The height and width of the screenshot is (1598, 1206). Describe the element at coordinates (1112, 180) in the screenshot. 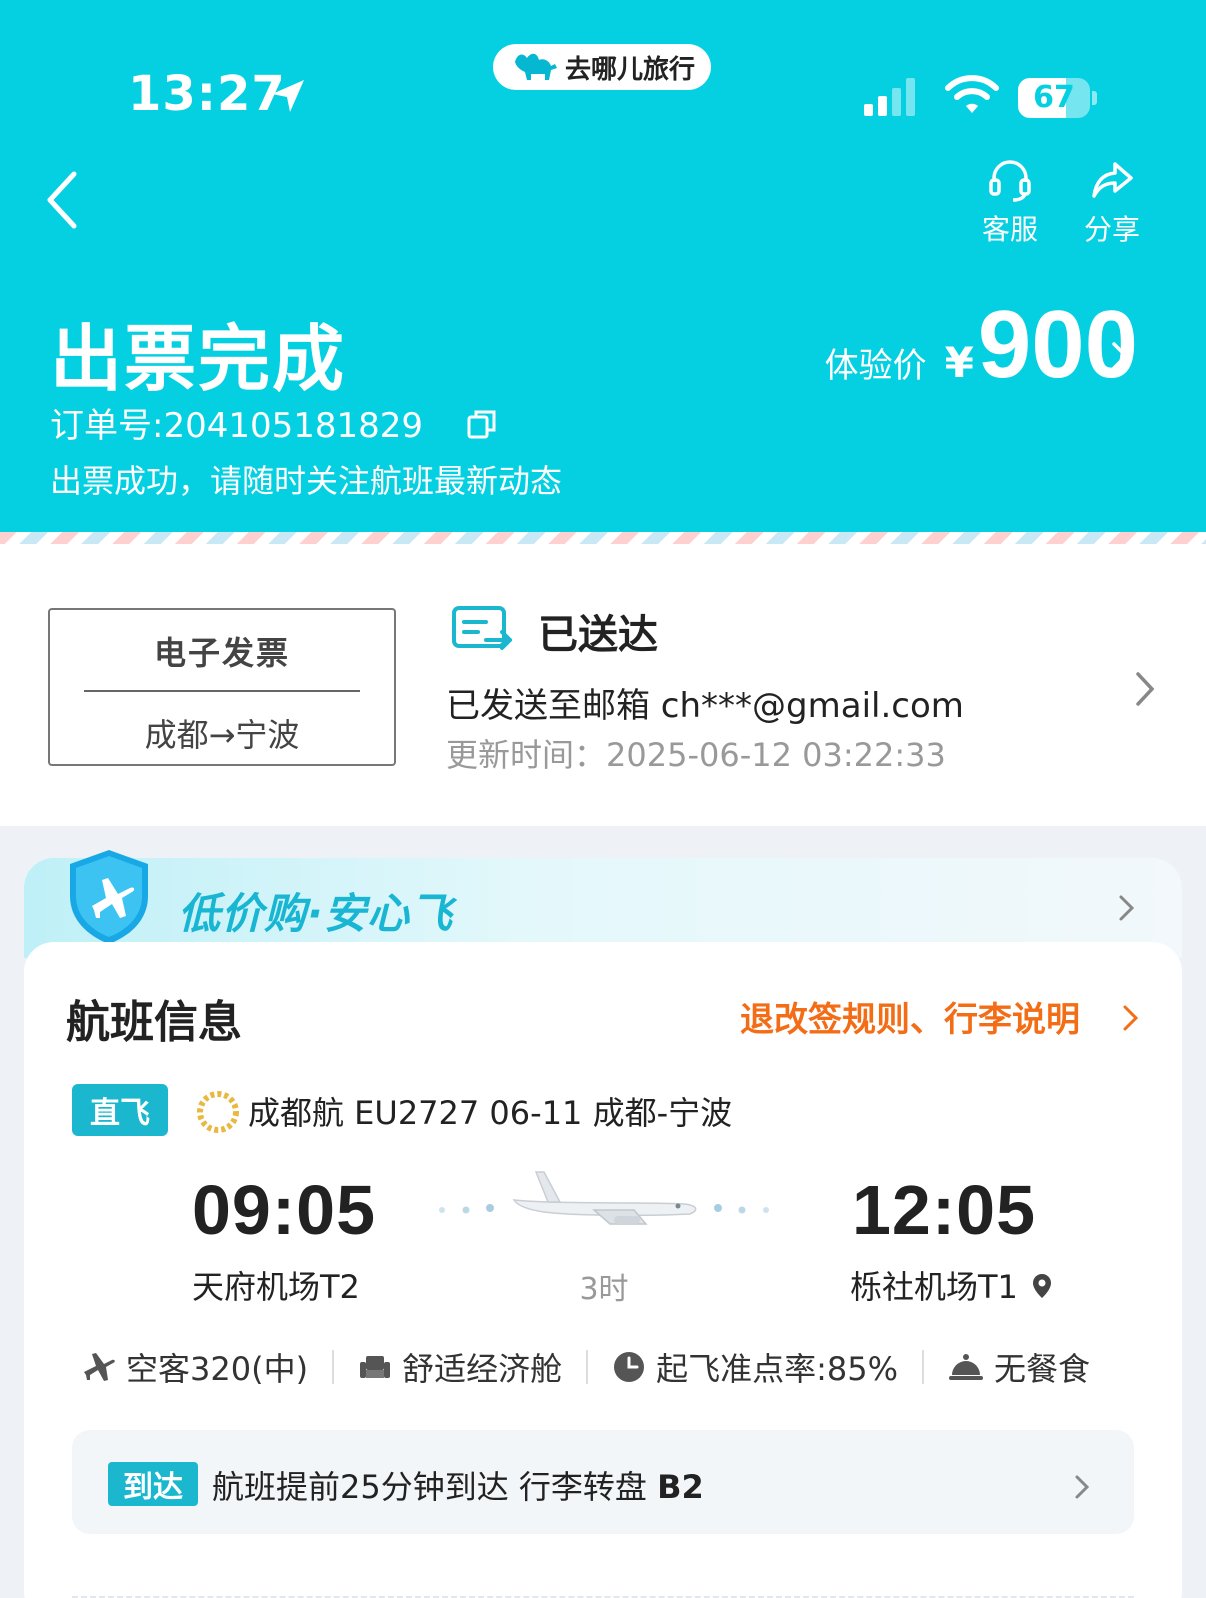

I see `share-icon` at that location.